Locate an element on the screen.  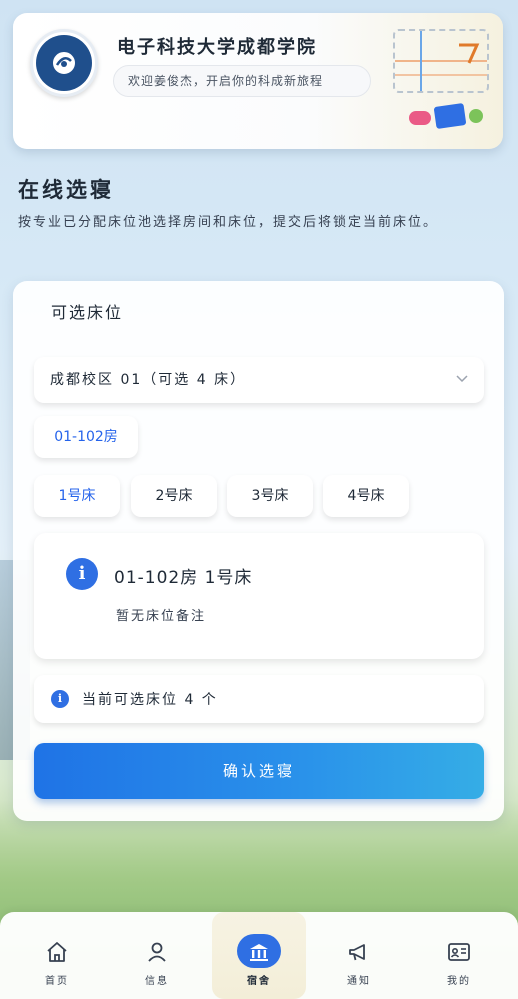
campus-select: 成都校区 01（可选 4 床） is located at coordinates (259, 380).